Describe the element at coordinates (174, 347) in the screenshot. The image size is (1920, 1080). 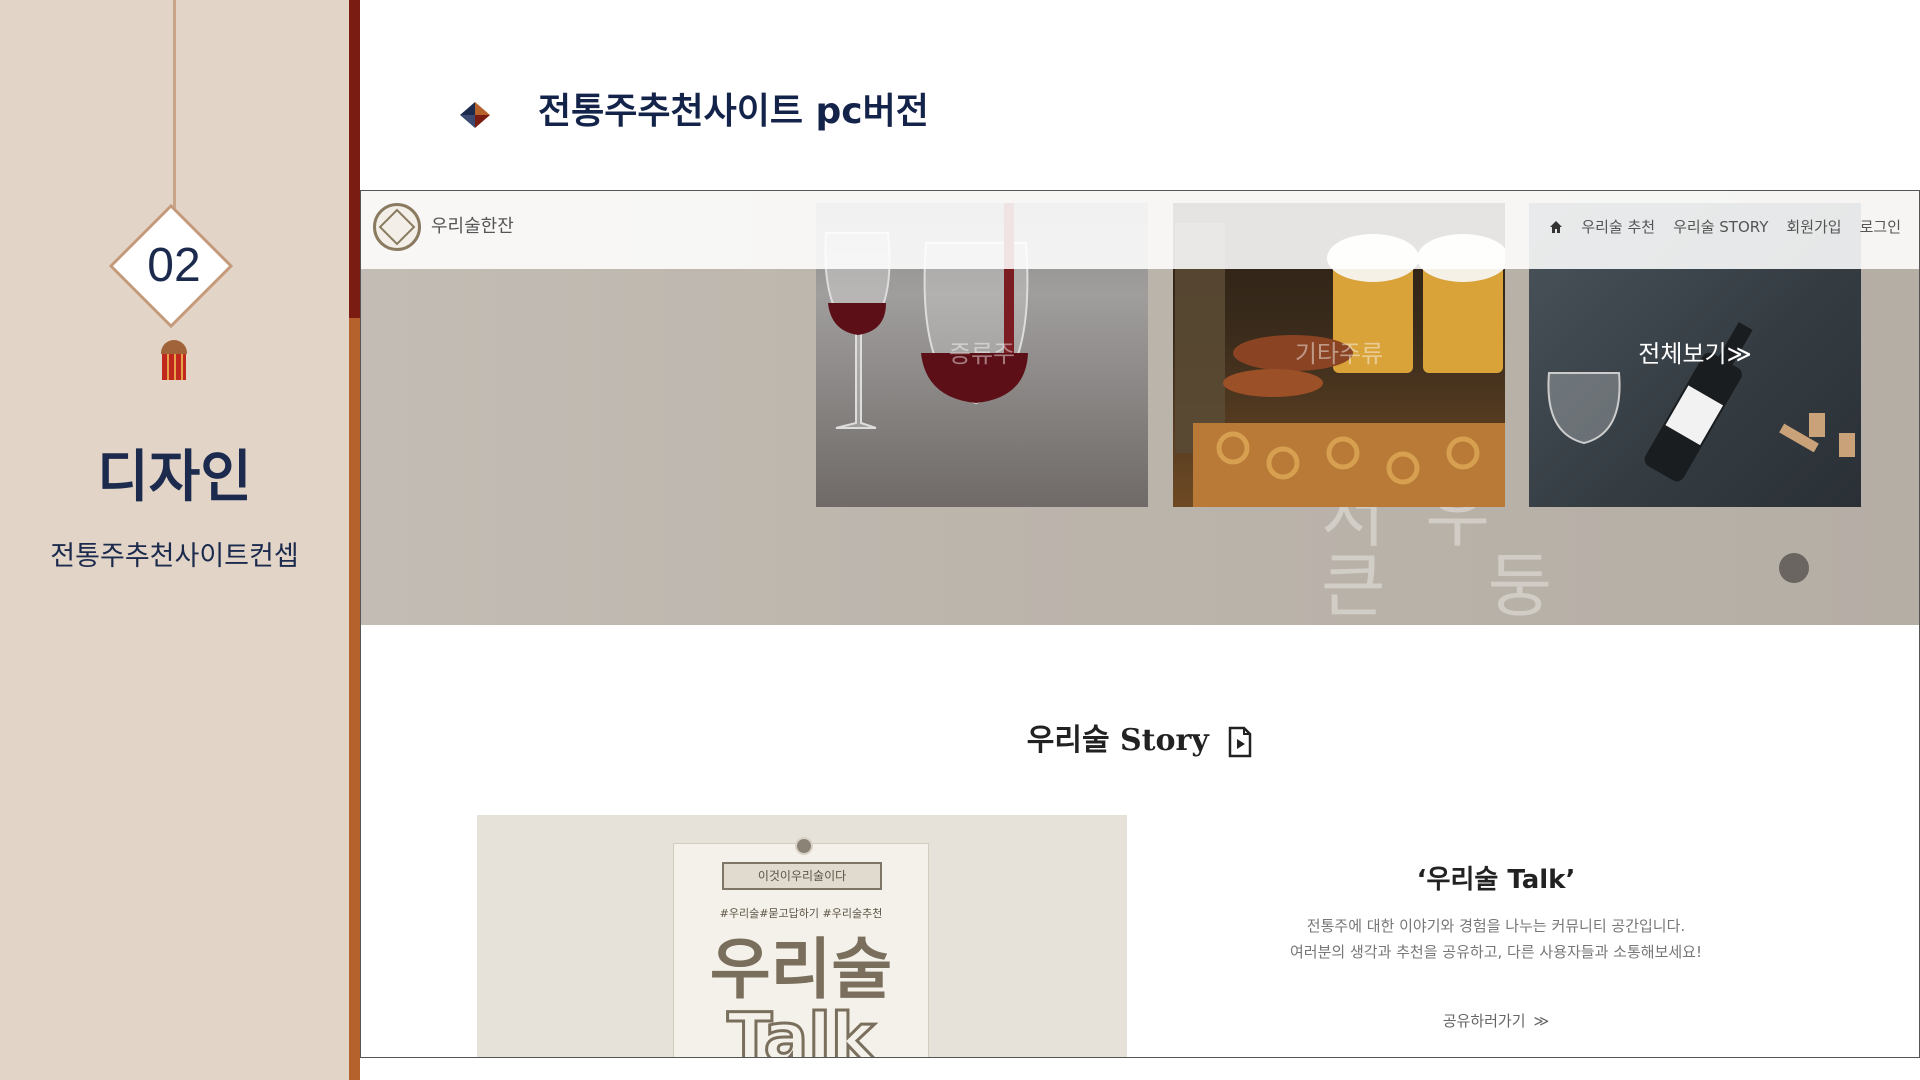
I see `tassel-icon` at that location.